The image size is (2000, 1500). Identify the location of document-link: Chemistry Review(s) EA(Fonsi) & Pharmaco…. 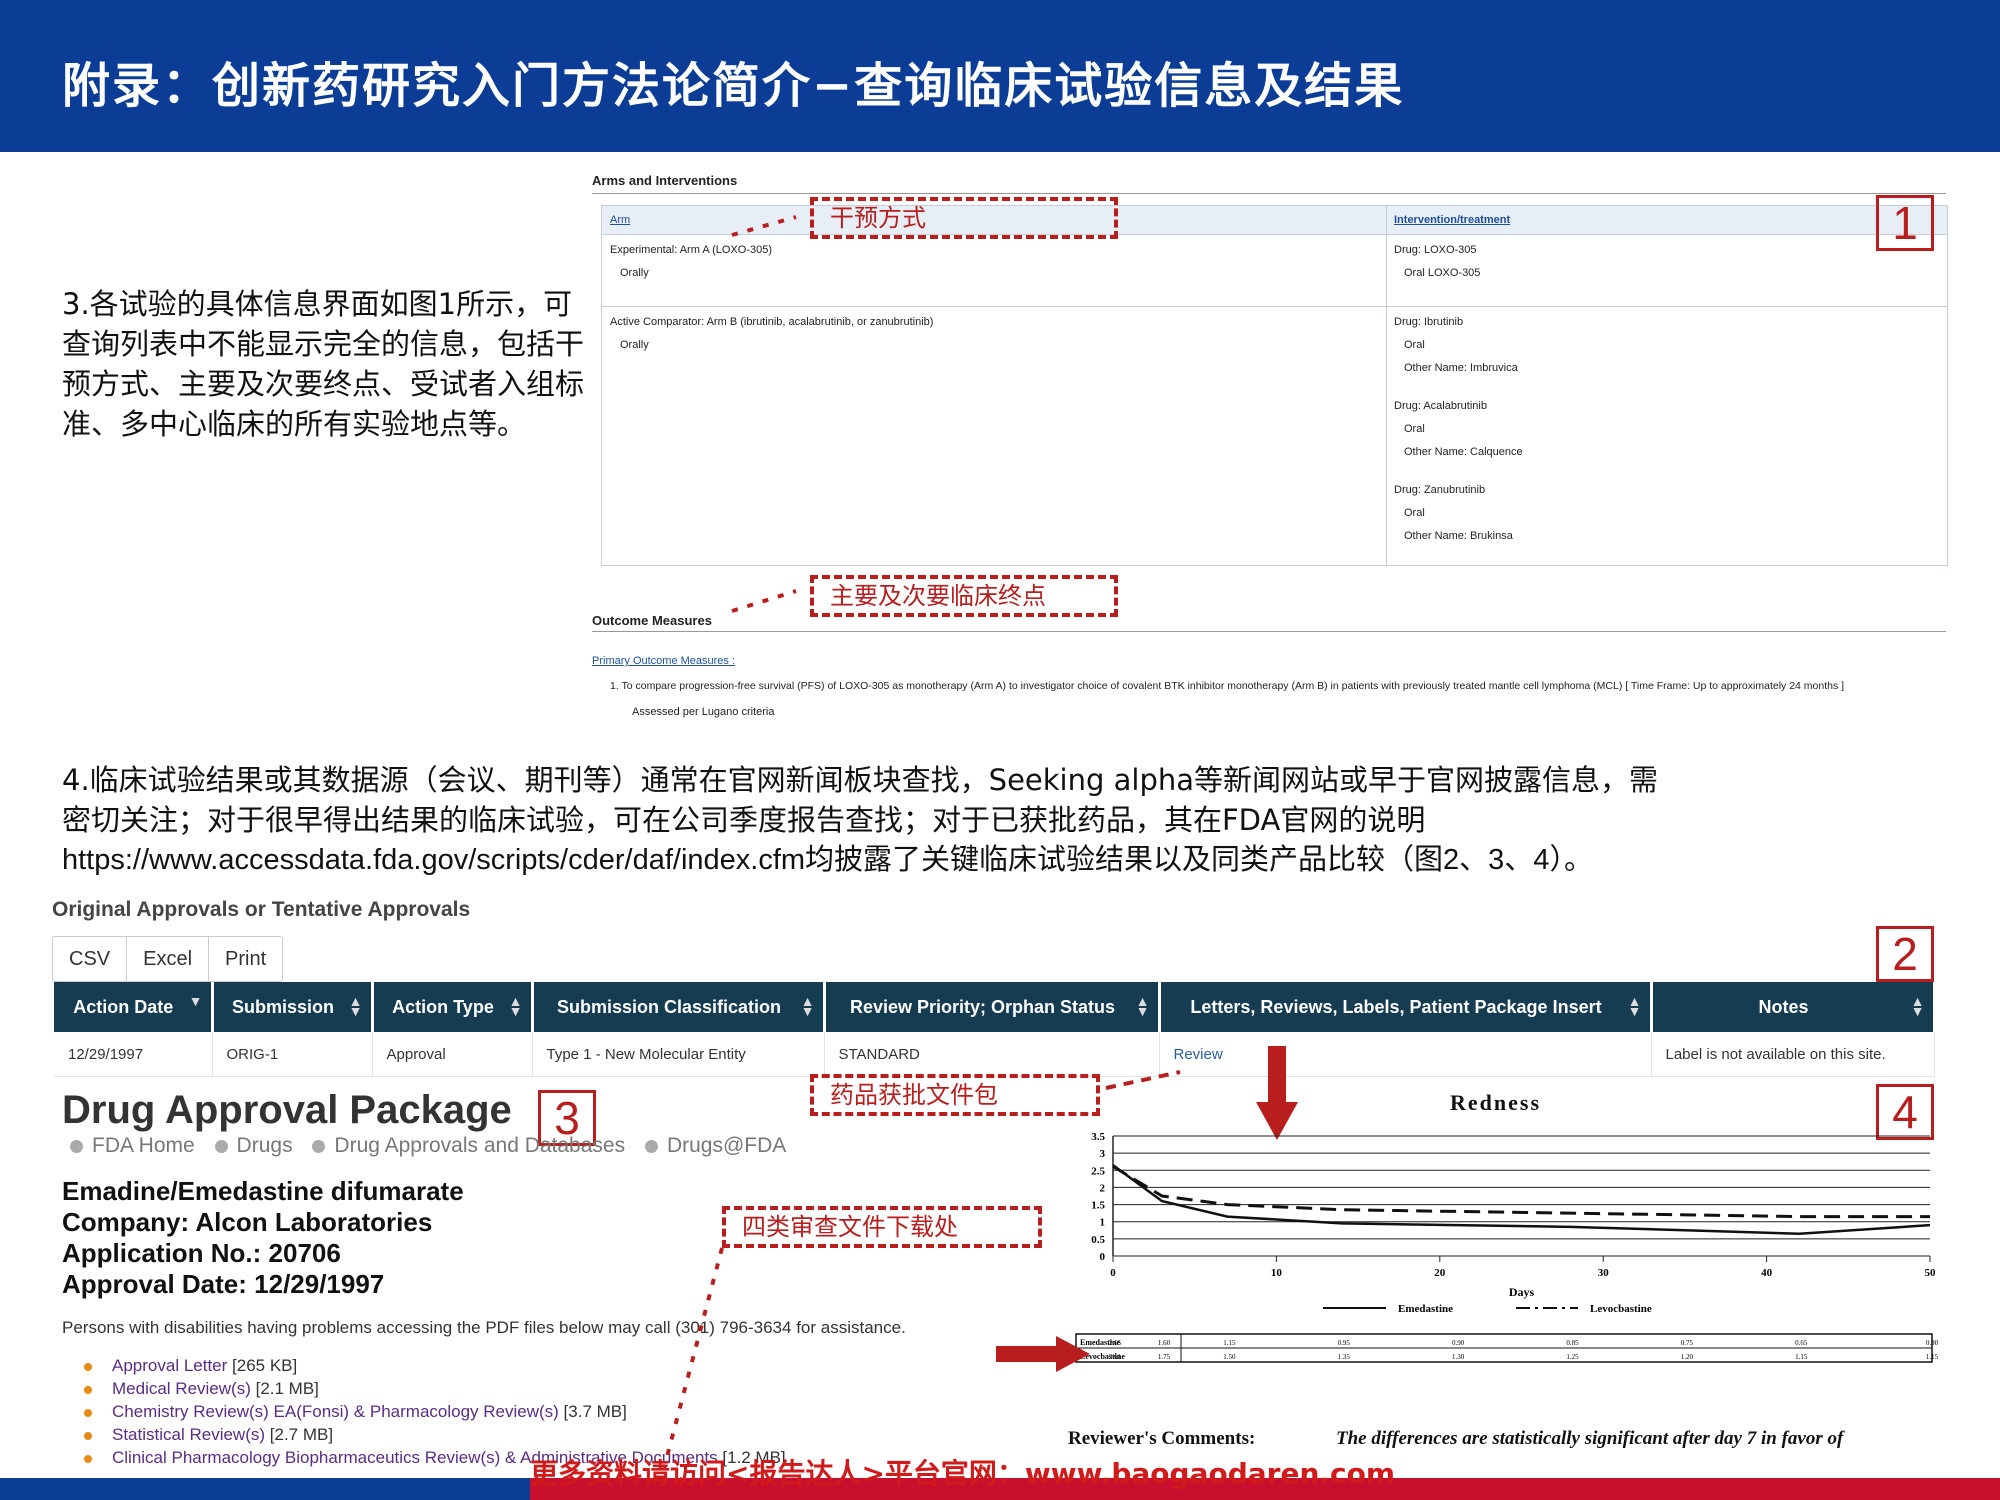
(335, 1411).